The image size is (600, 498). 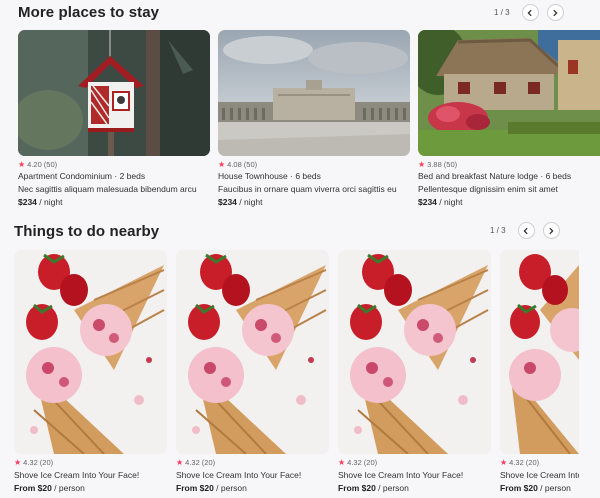 I want to click on section-title-stays: More places to stay, so click(x=89, y=12).